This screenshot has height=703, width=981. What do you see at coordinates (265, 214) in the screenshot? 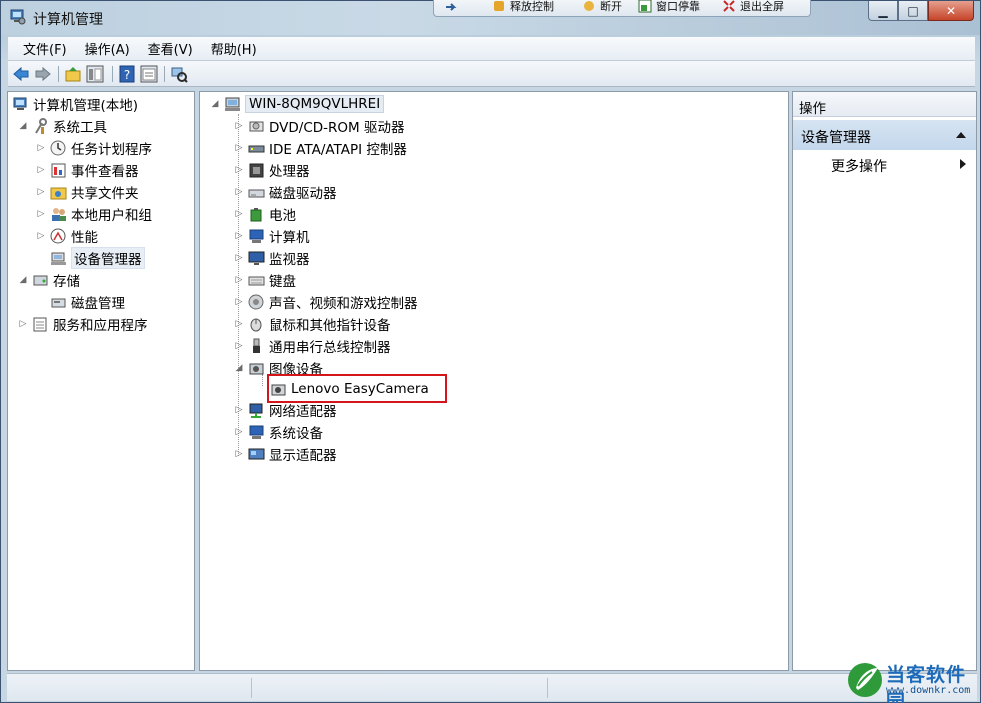
I see `device-category-battery: ▷ 电池` at bounding box center [265, 214].